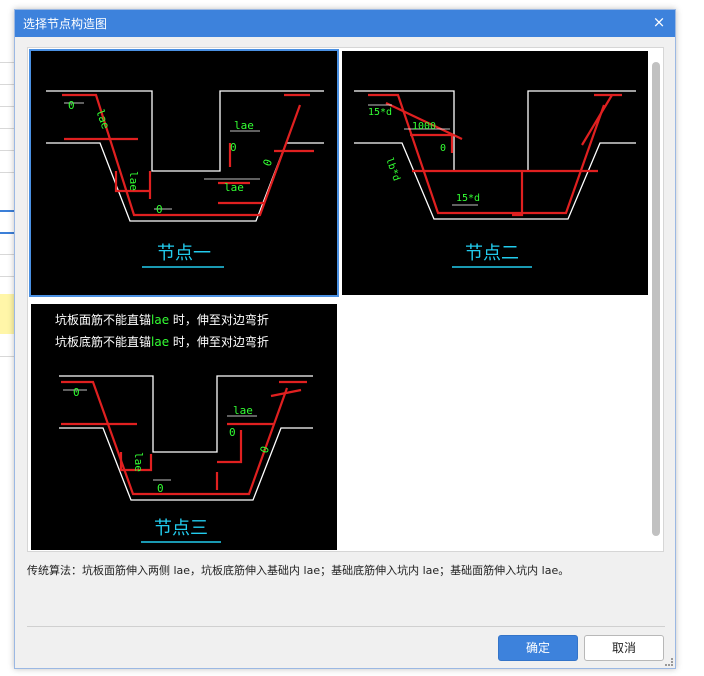 This screenshot has height=676, width=704. Describe the element at coordinates (690, 338) in the screenshot. I see `background-right` at that location.